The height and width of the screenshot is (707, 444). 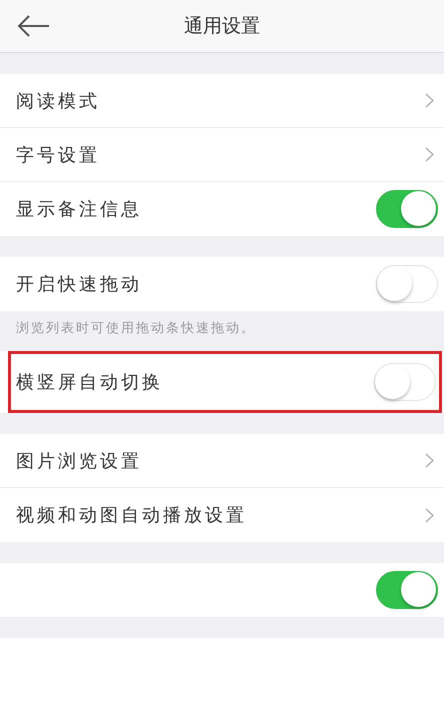 I want to click on setting-label: 字号设置, so click(x=58, y=155).